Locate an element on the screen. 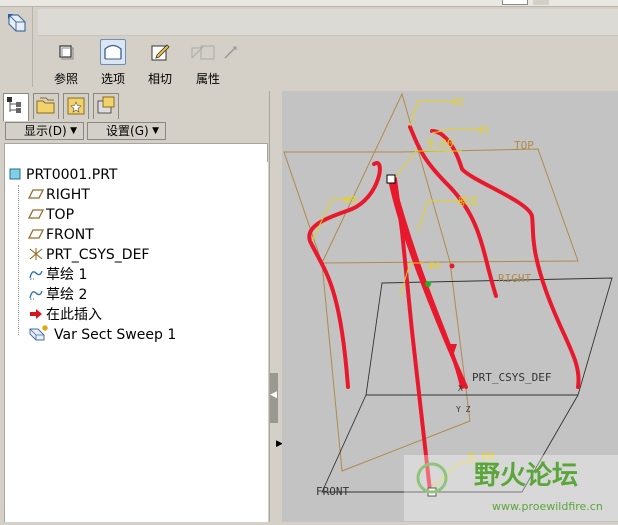 The height and width of the screenshot is (525, 618). top-arrow-button is located at coordinates (541, 2).